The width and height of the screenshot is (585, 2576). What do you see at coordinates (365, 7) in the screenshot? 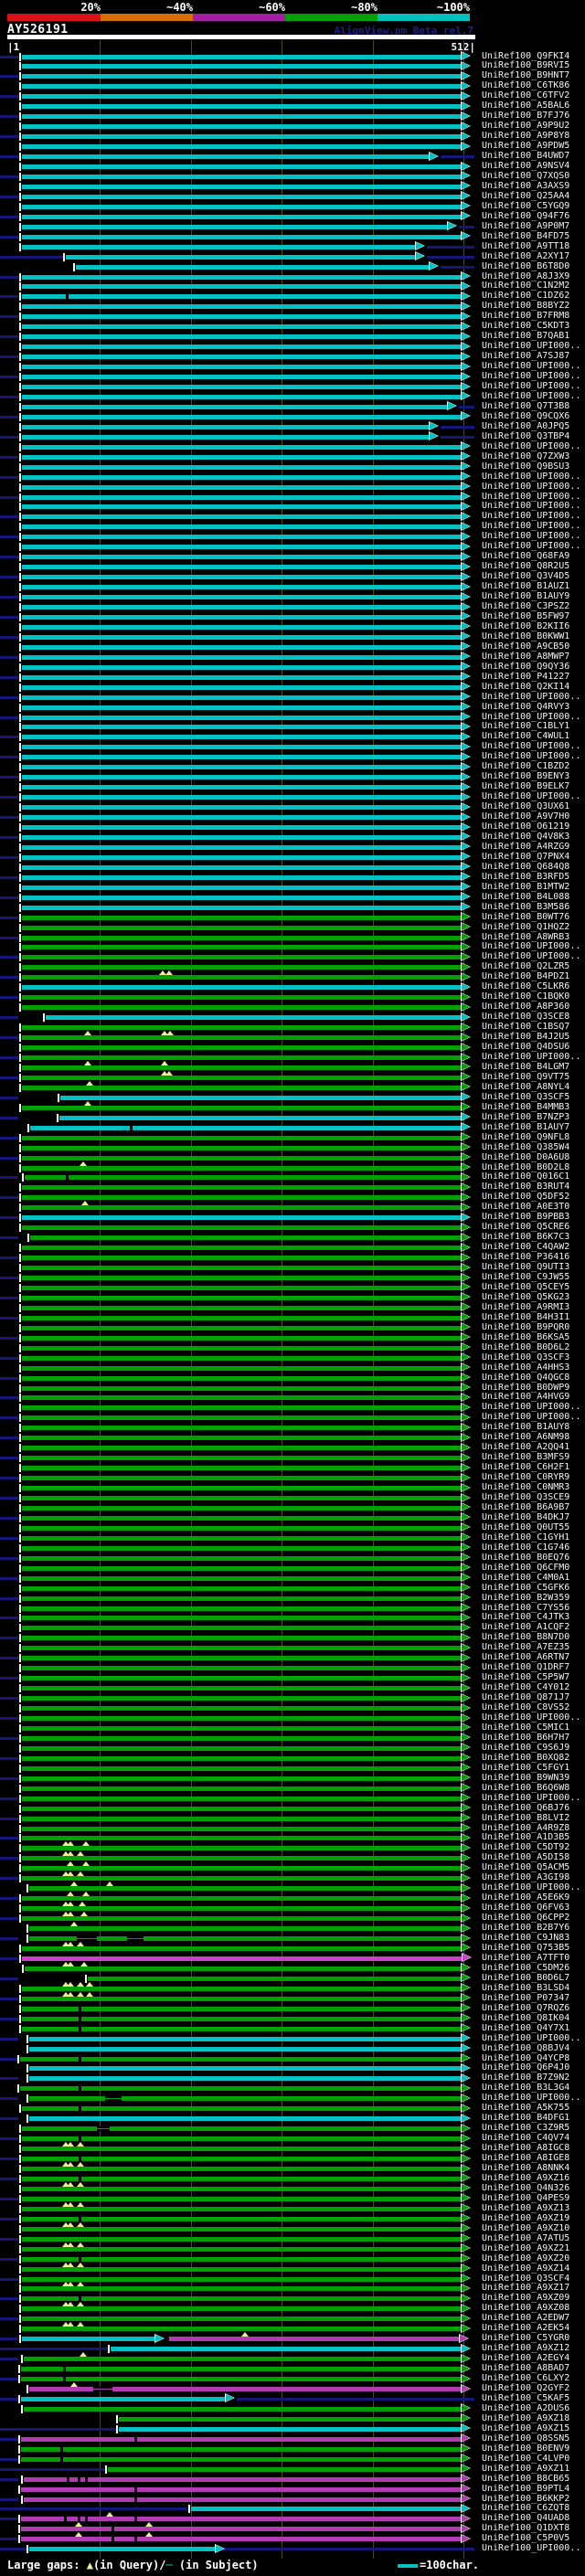
I see `scale-percent-label: ~80%` at bounding box center [365, 7].